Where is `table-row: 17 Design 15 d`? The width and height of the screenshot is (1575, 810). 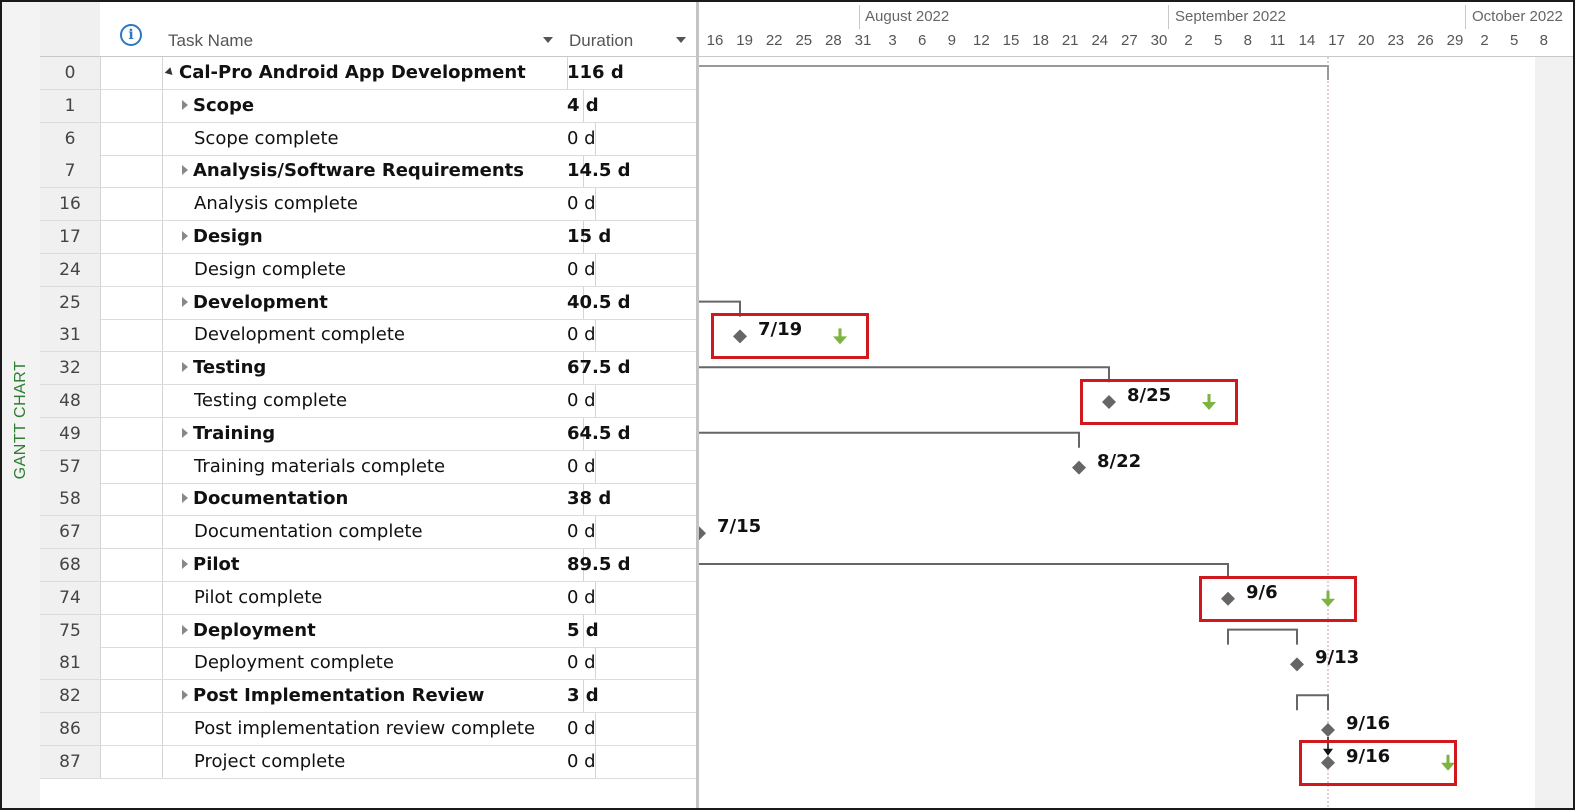
table-row: 17 Design 15 d is located at coordinates (368, 237).